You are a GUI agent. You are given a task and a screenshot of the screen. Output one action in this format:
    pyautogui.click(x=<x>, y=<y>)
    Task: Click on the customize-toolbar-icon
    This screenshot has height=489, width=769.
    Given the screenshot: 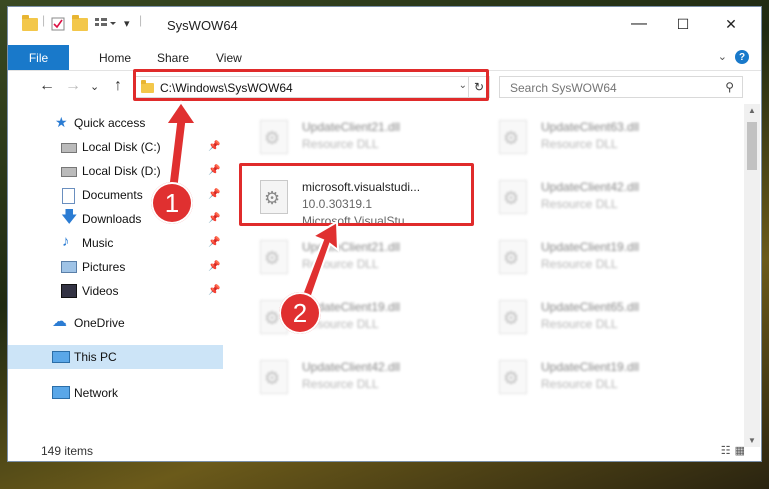 What is the action you would take?
    pyautogui.click(x=105, y=23)
    